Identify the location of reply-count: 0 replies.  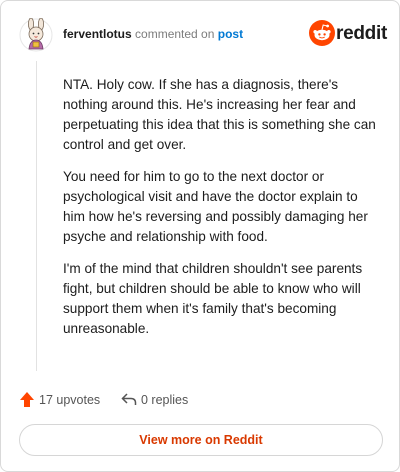
(165, 400).